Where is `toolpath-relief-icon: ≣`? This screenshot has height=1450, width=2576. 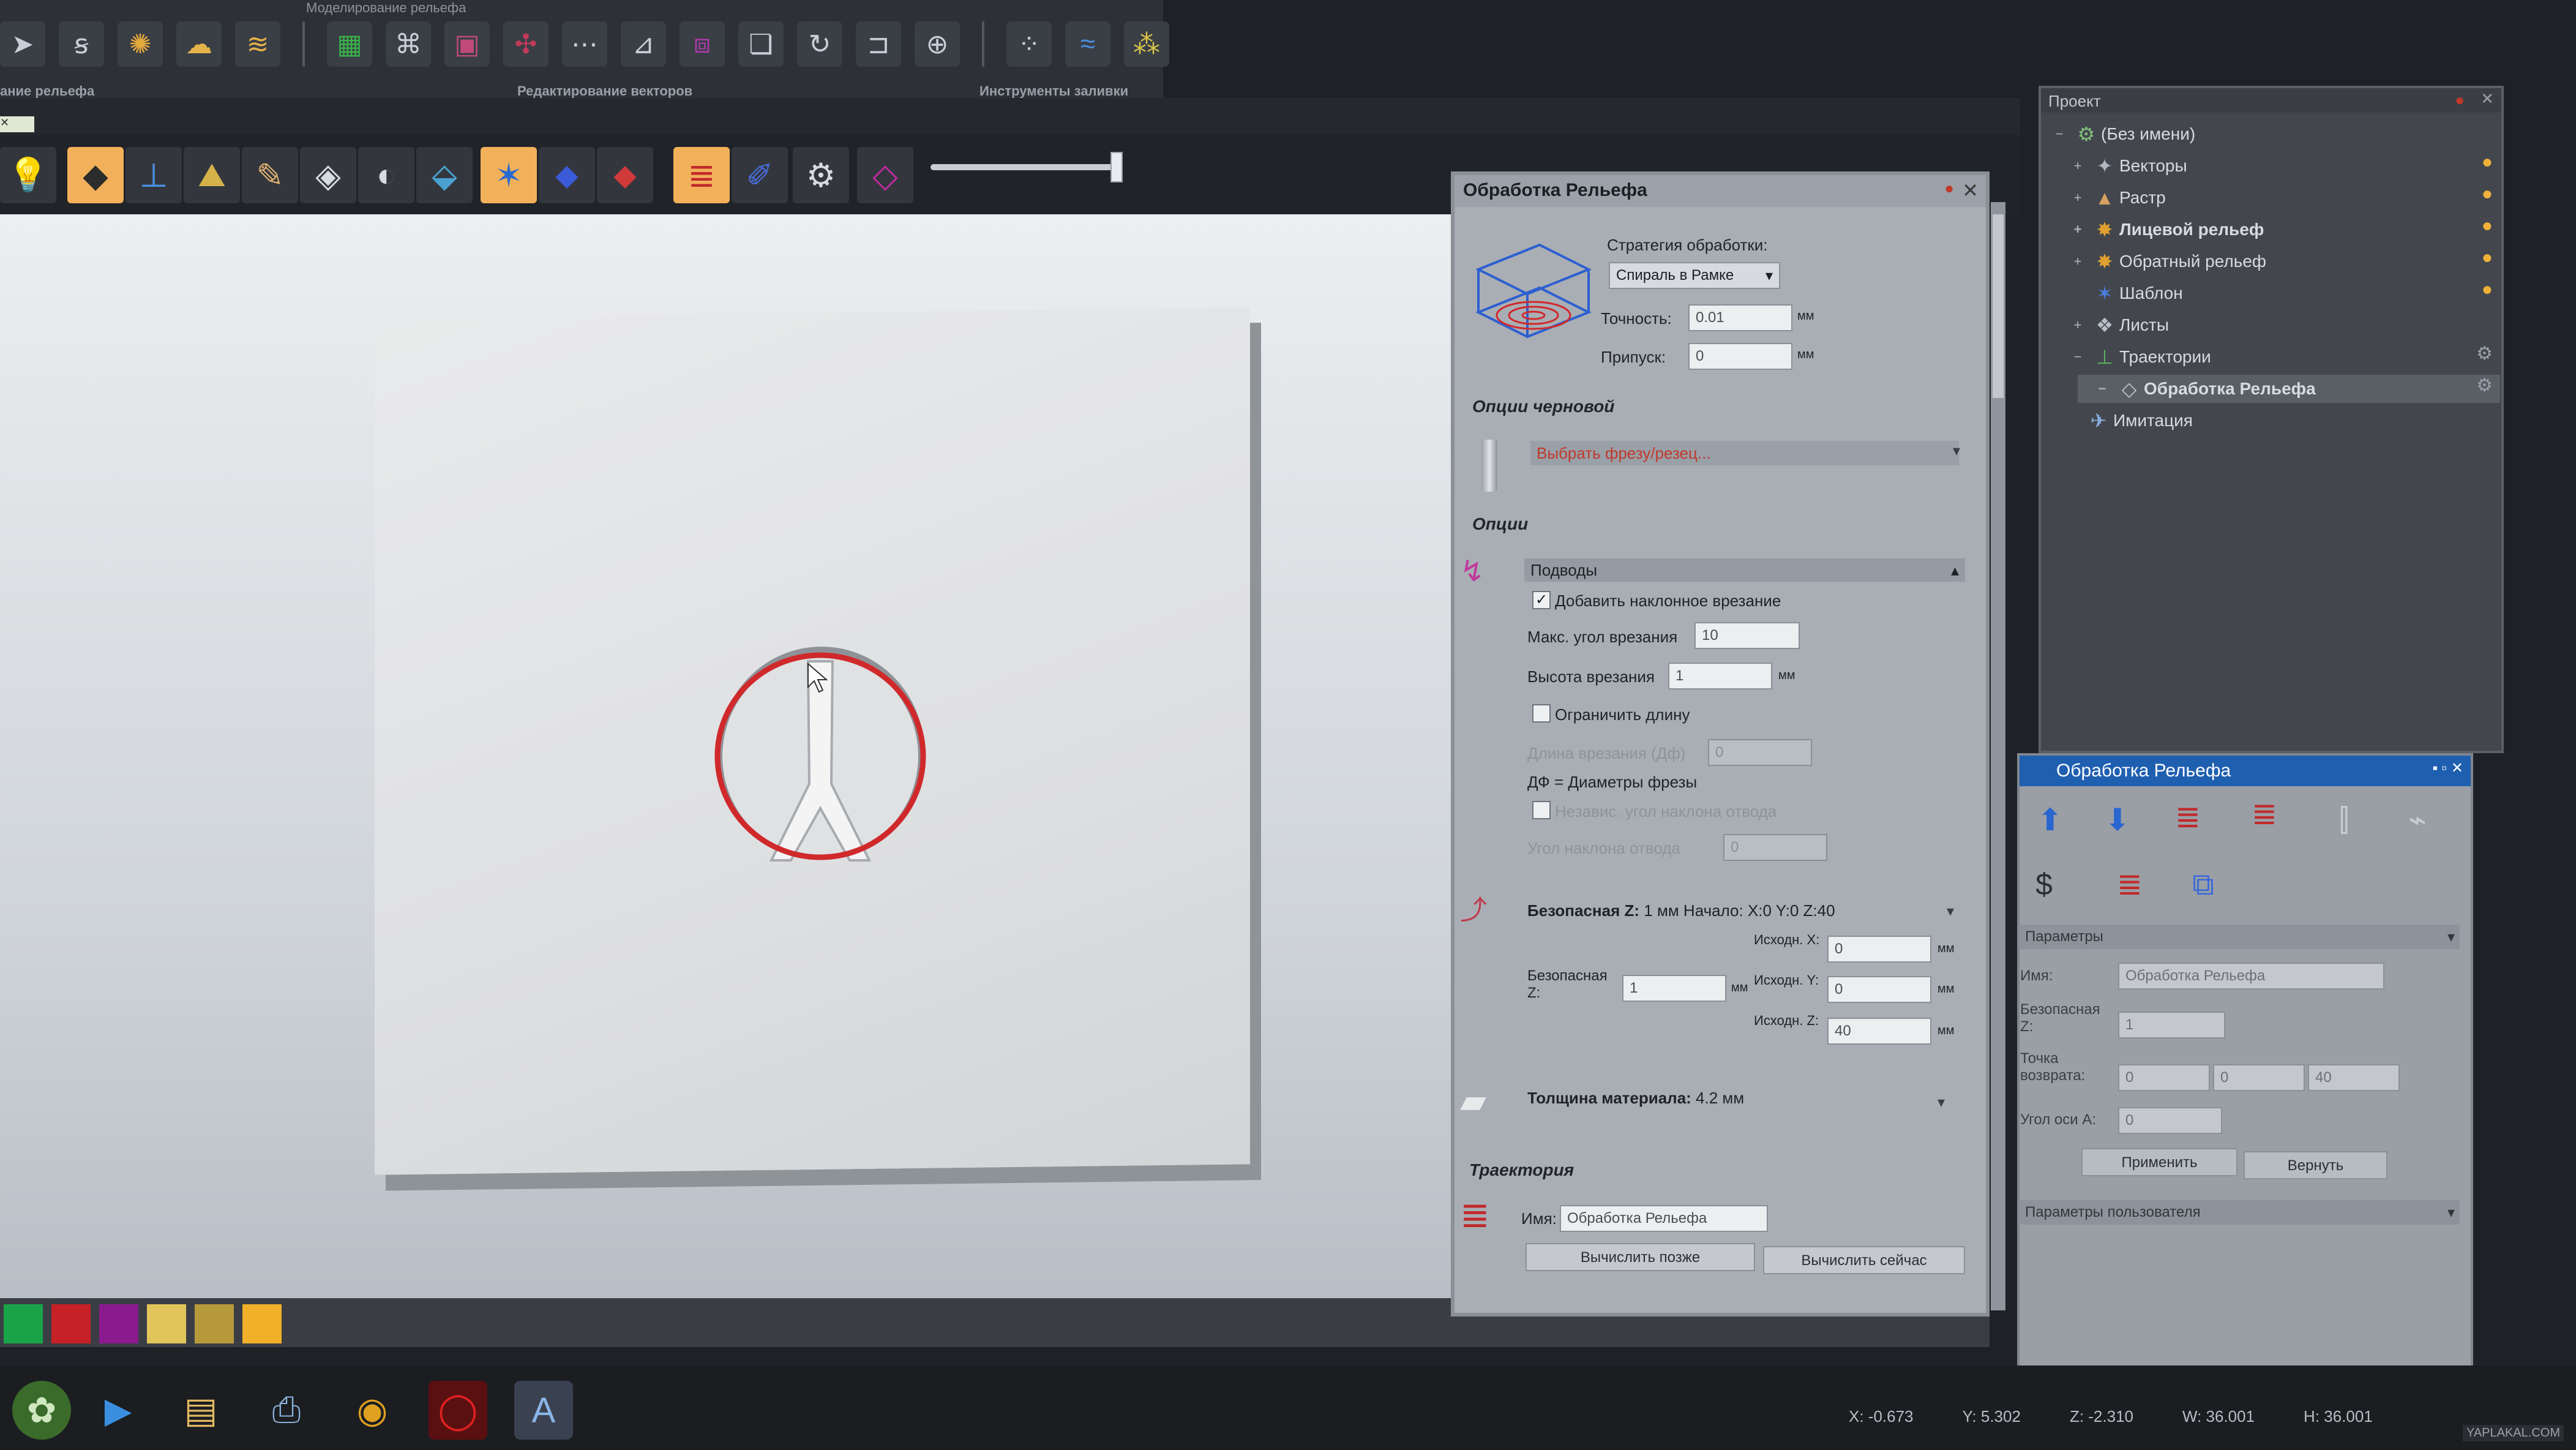
toolpath-relief-icon: ≣ is located at coordinates (702, 175).